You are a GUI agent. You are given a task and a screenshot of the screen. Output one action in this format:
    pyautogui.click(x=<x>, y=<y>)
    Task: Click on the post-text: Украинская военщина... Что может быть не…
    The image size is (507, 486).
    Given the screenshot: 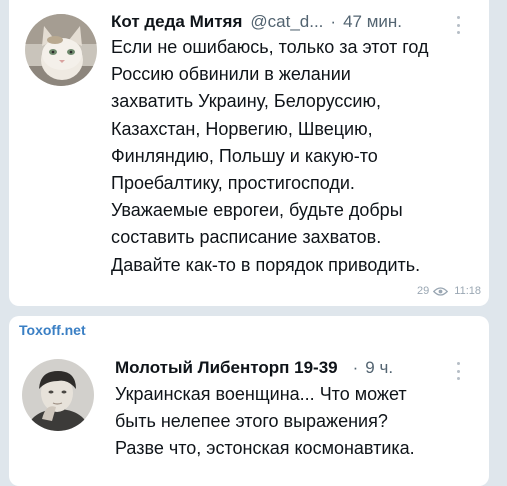 What is the action you would take?
    pyautogui.click(x=265, y=422)
    